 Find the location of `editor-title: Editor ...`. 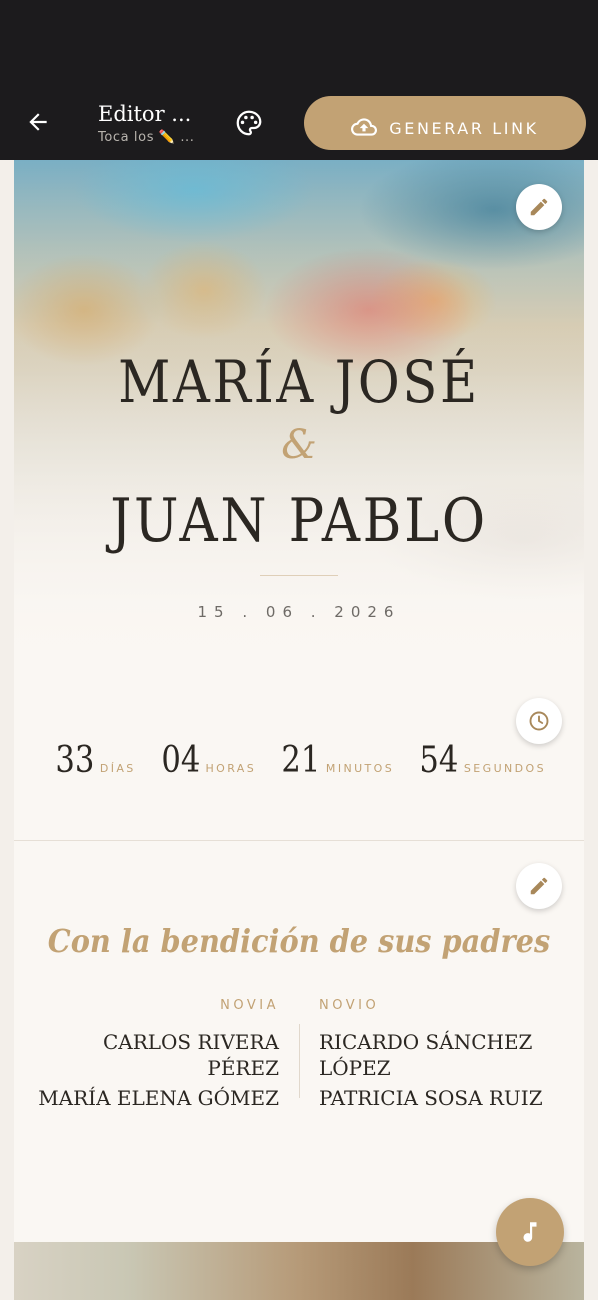

editor-title: Editor ... is located at coordinates (145, 114).